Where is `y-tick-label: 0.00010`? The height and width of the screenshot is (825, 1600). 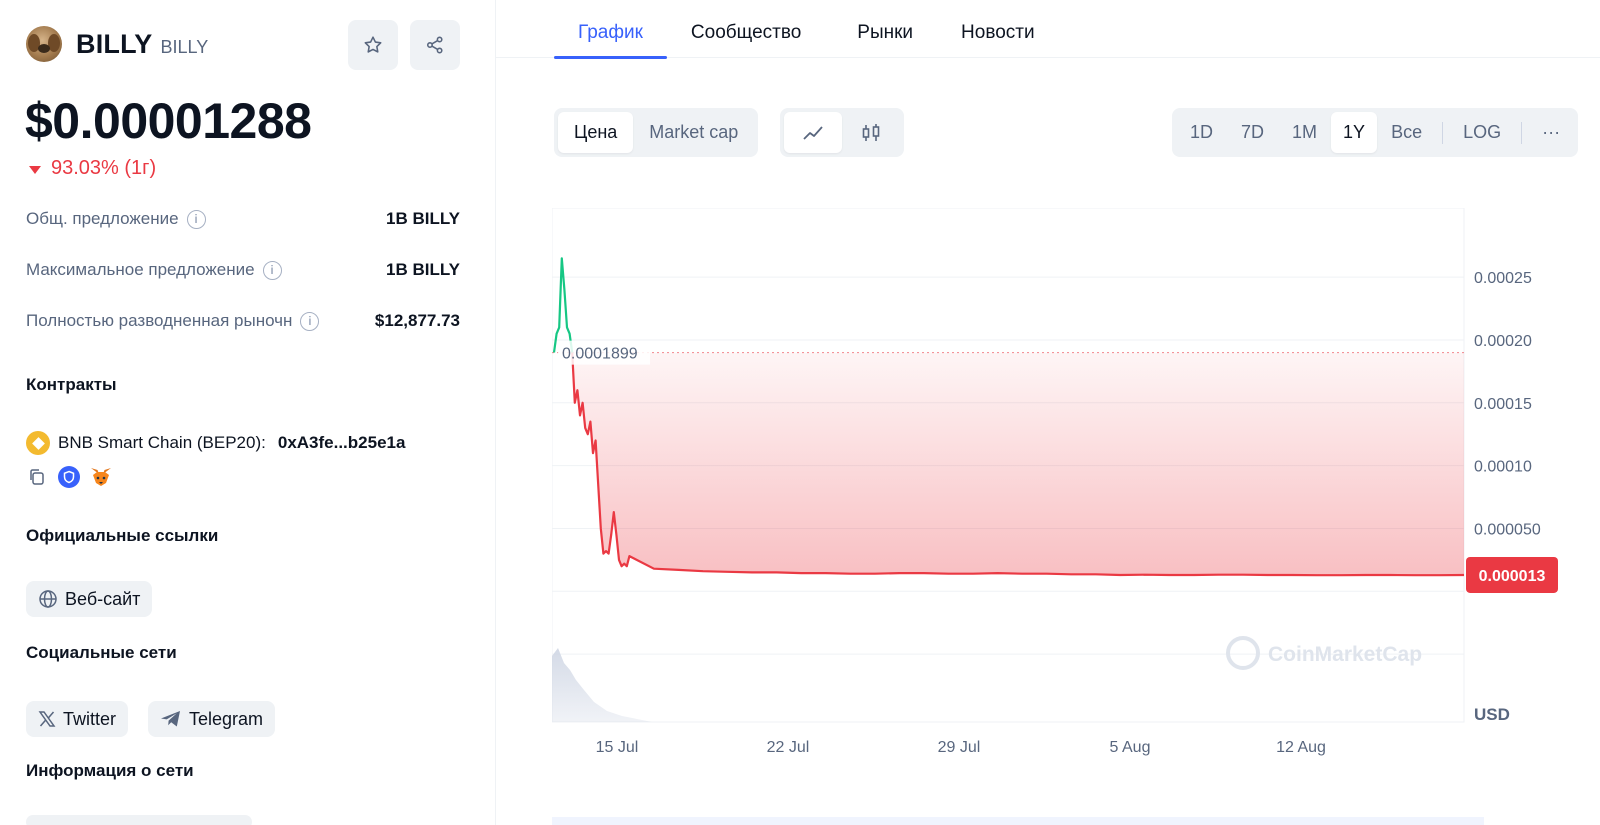 y-tick-label: 0.00010 is located at coordinates (1503, 467).